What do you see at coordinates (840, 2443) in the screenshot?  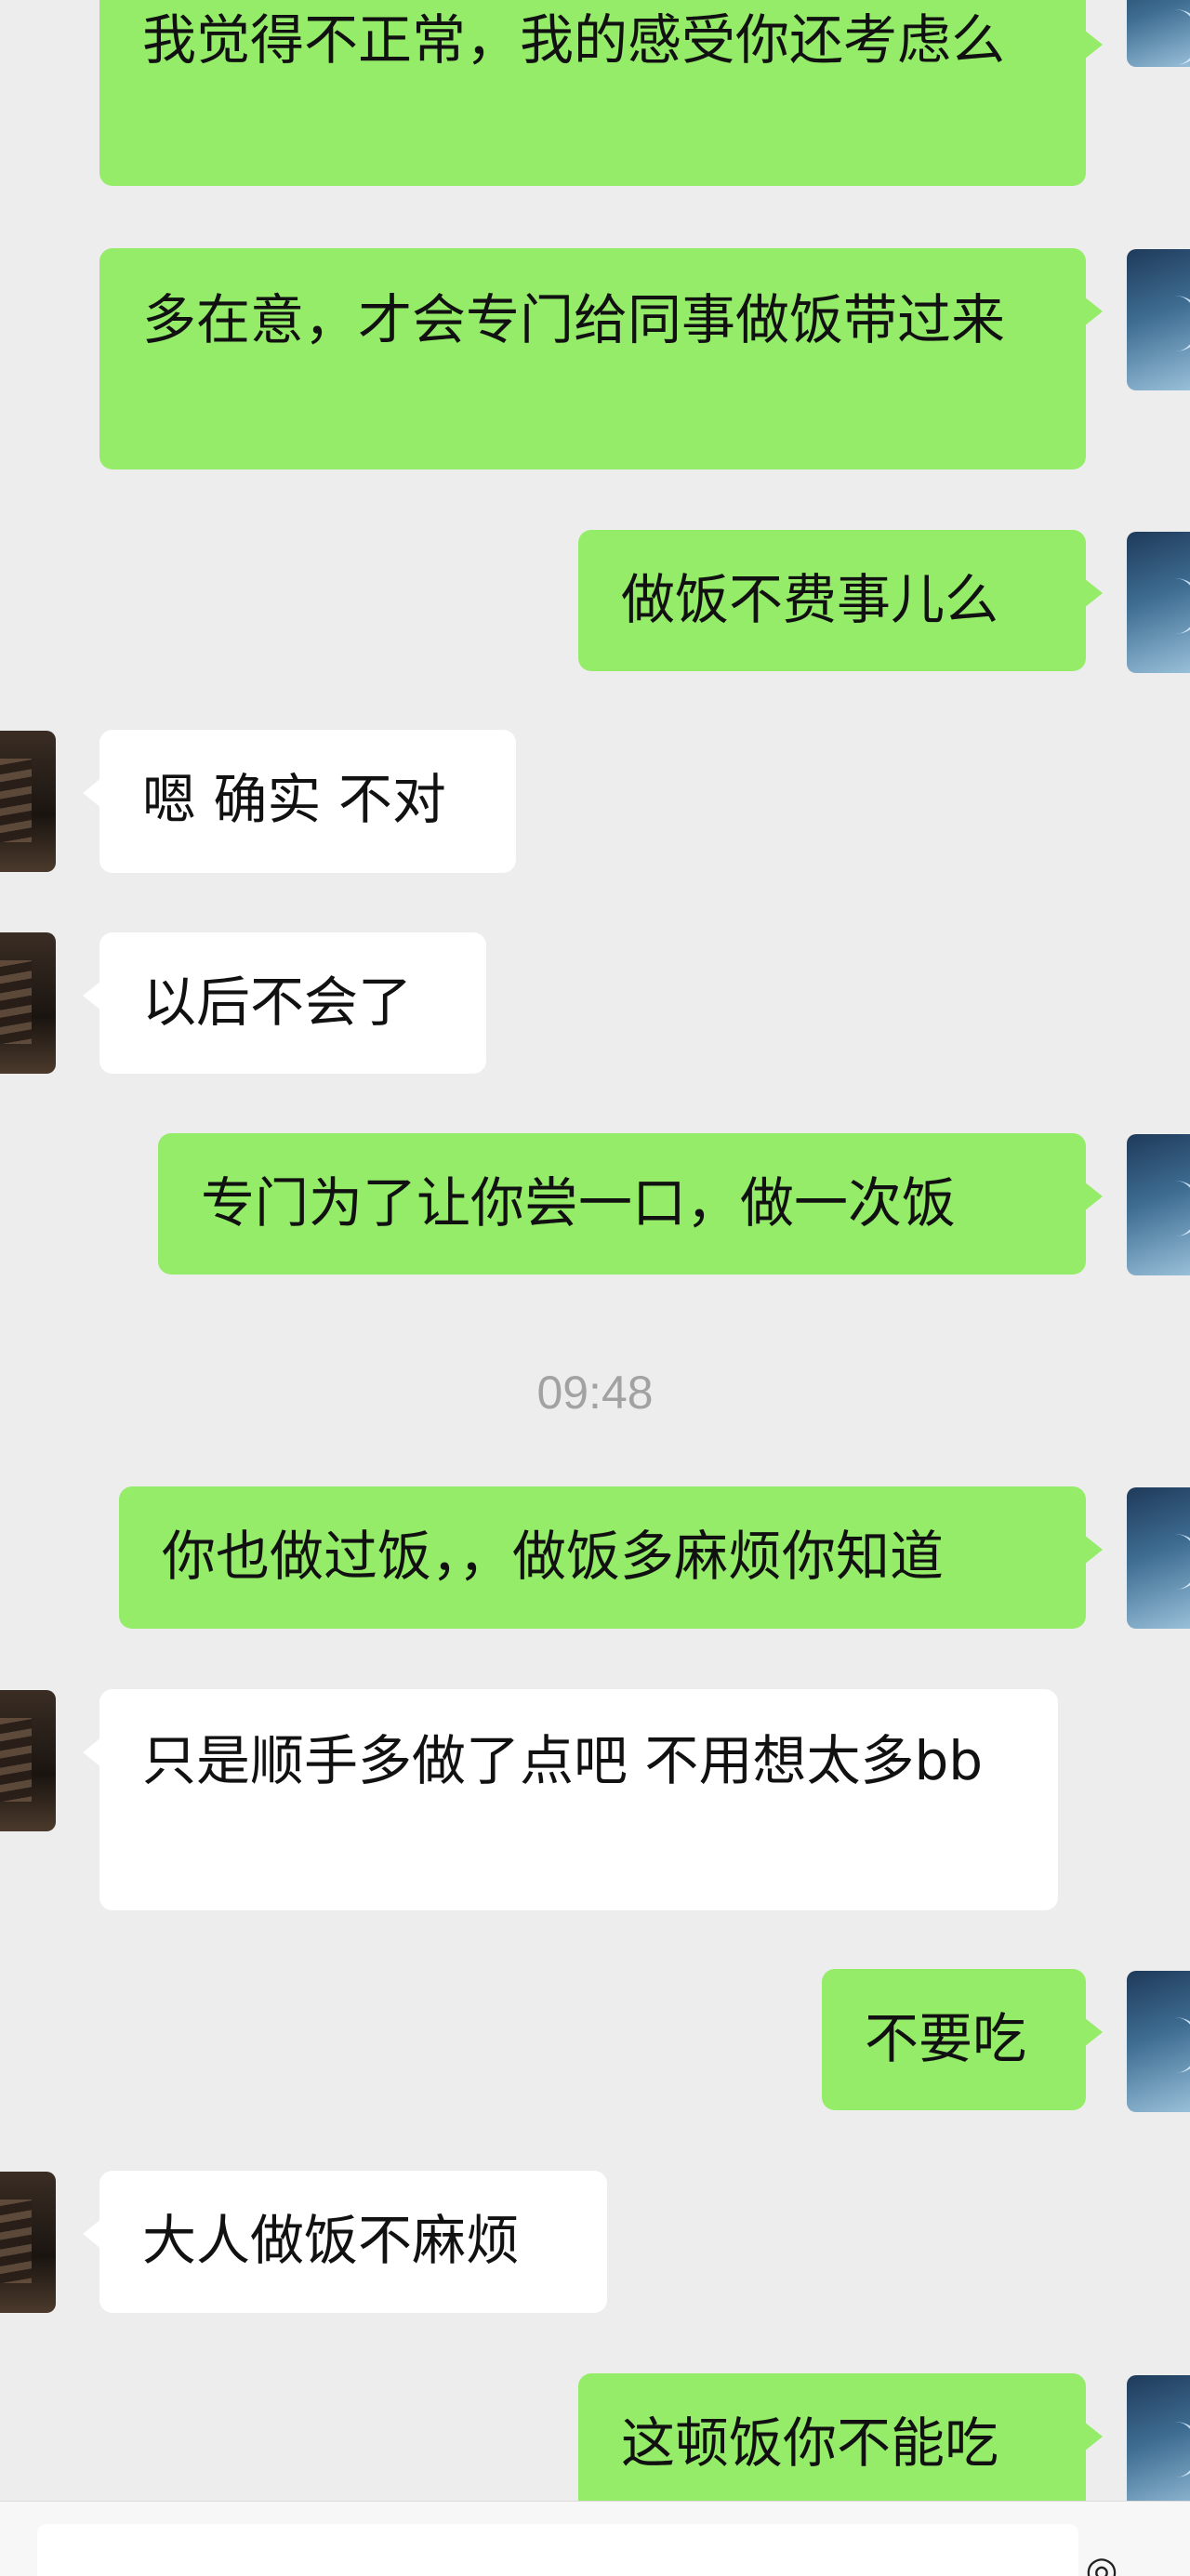 I see `message-bubble: 这顿饭你不能吃` at bounding box center [840, 2443].